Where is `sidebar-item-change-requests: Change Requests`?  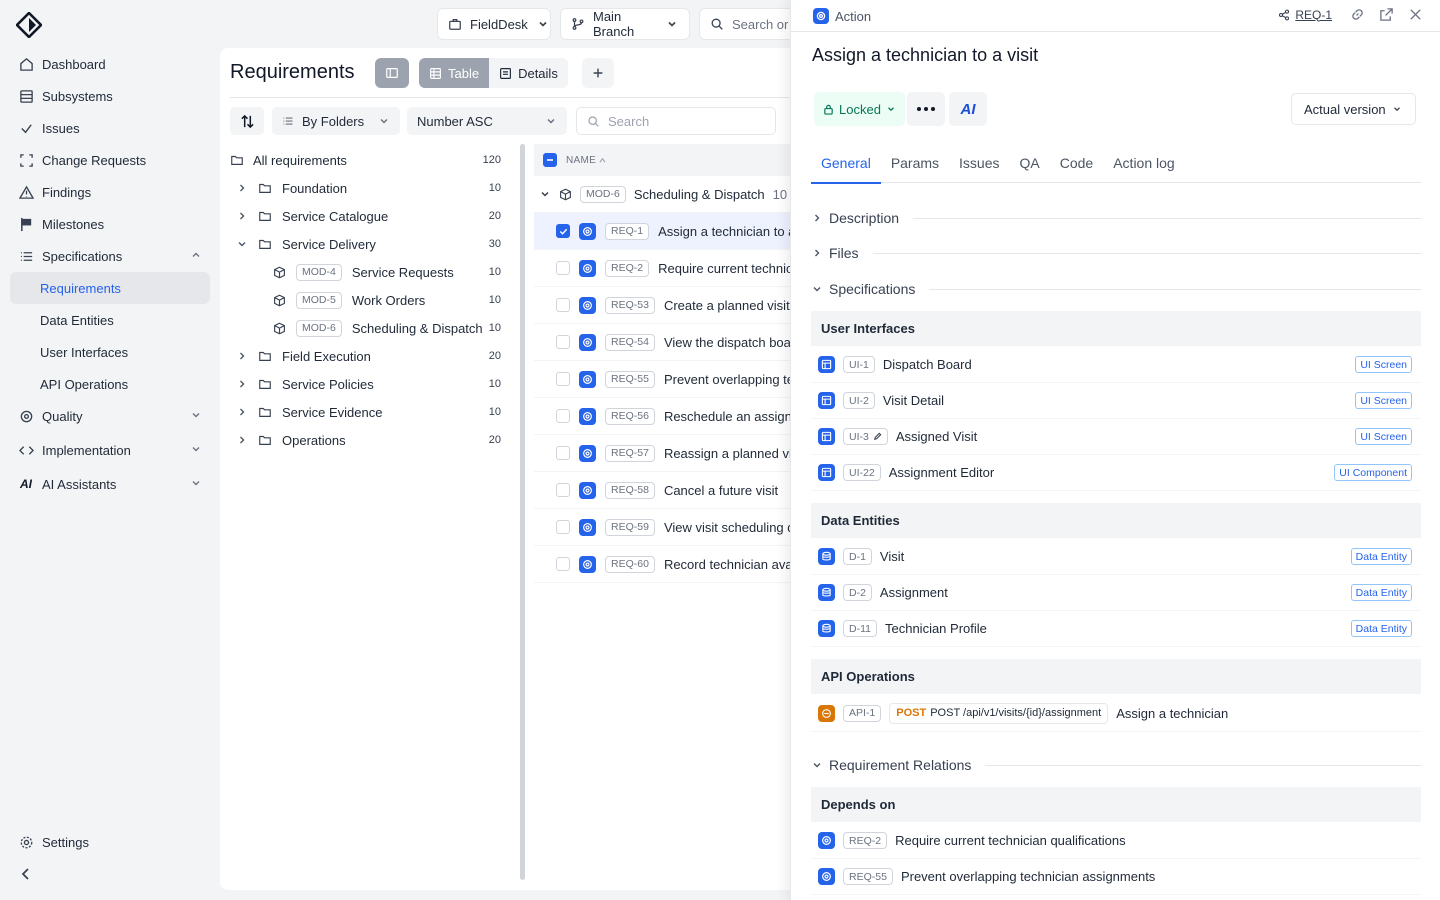 sidebar-item-change-requests: Change Requests is located at coordinates (110, 160).